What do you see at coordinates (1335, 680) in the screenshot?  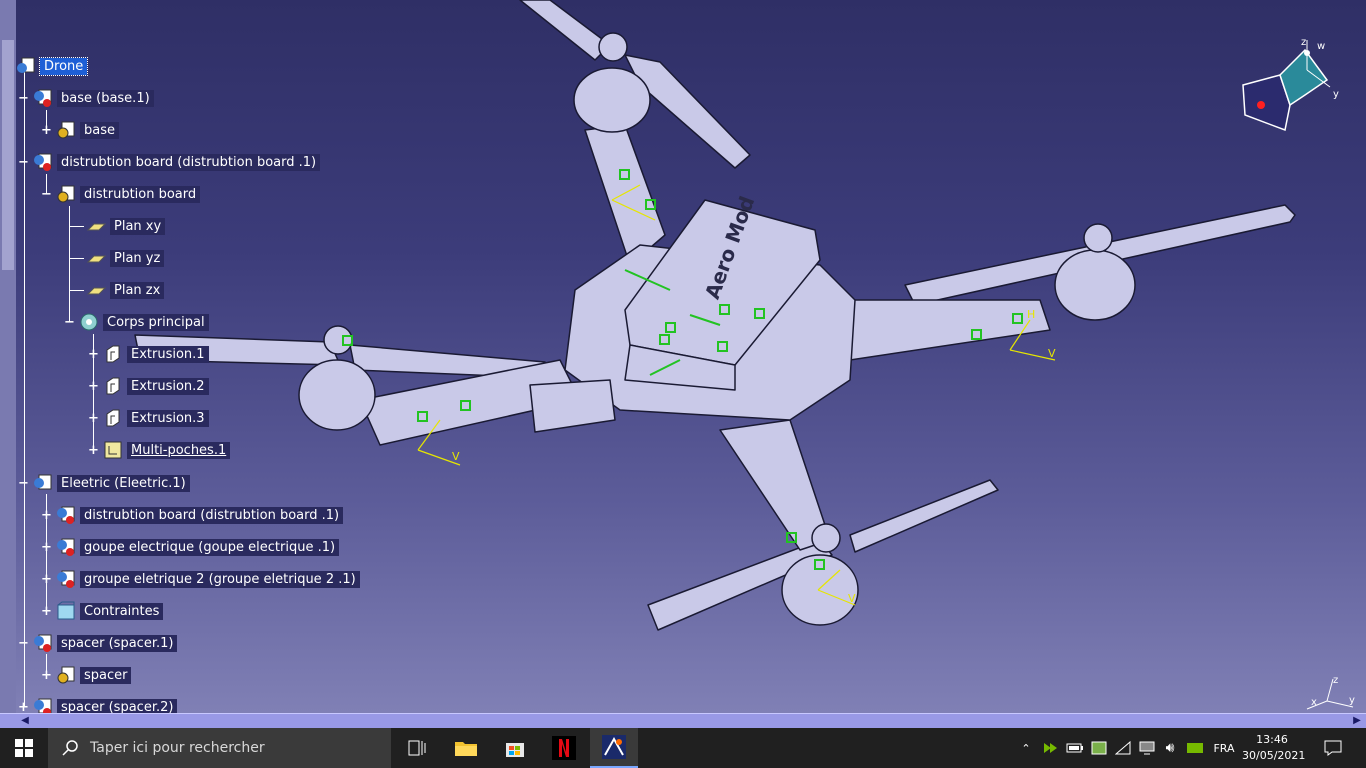 I see `svg-text: z` at bounding box center [1335, 680].